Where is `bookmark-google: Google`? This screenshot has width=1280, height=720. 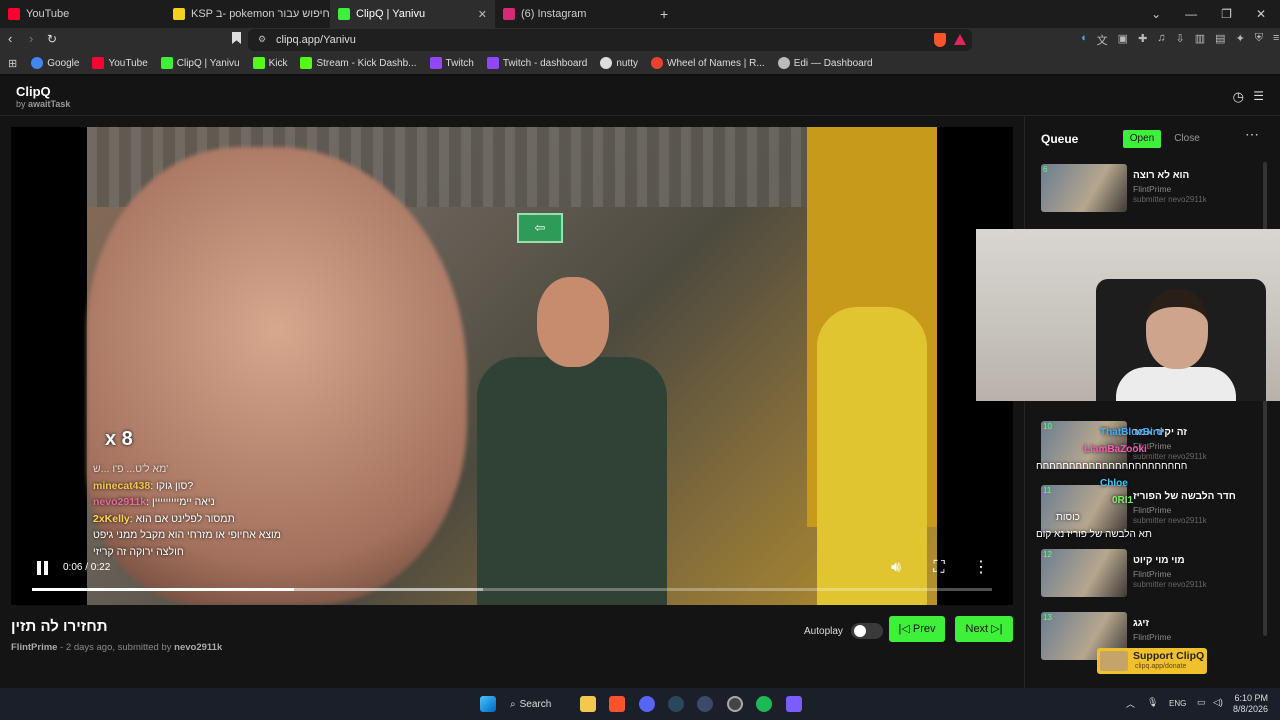 bookmark-google: Google is located at coordinates (55, 63).